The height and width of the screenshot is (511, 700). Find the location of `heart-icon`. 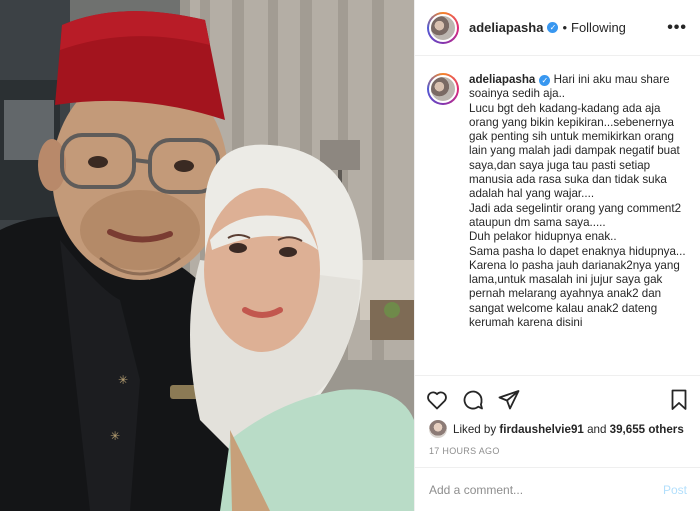

heart-icon is located at coordinates (437, 400).